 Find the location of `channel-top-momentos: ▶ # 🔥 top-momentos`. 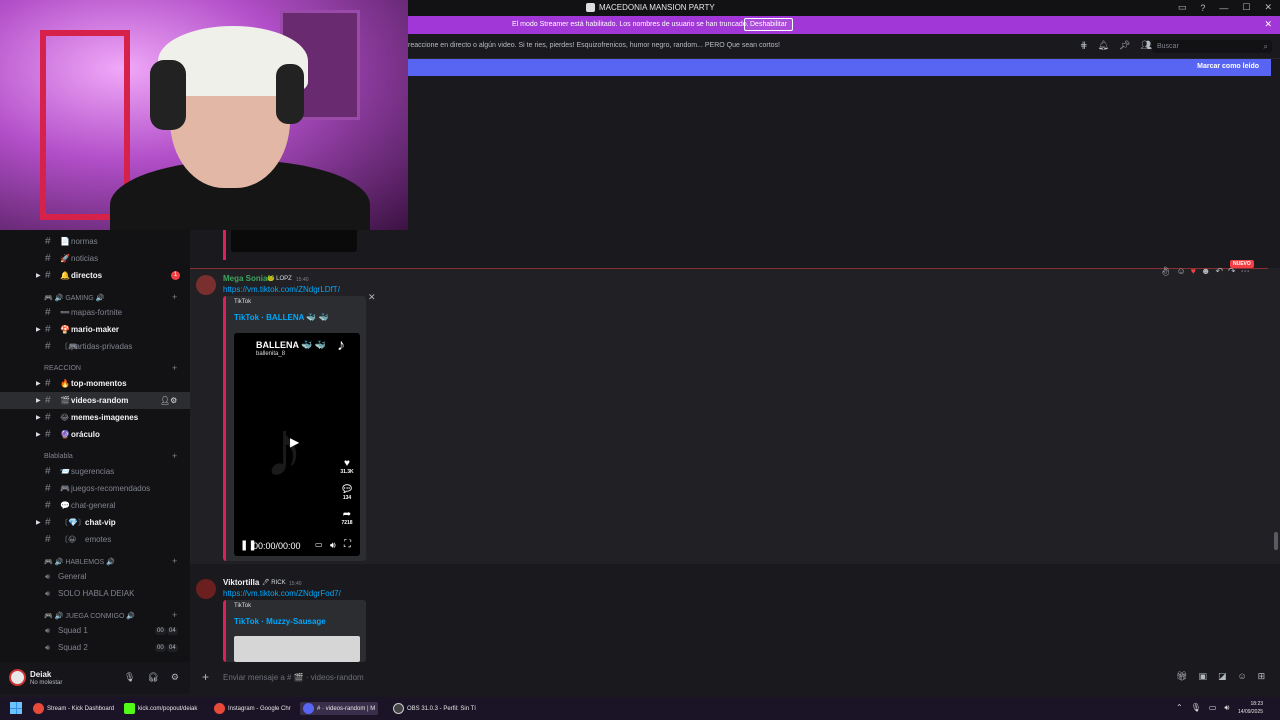

channel-top-momentos: ▶ # 🔥 top-momentos is located at coordinates (95, 383).